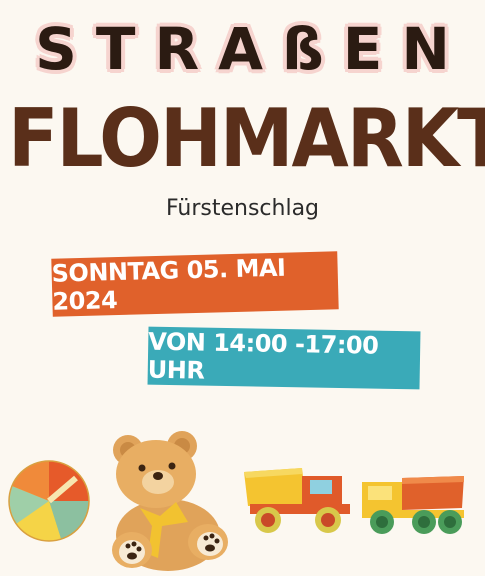 The height and width of the screenshot is (576, 485). I want to click on teddy-bear-icon, so click(170, 501).